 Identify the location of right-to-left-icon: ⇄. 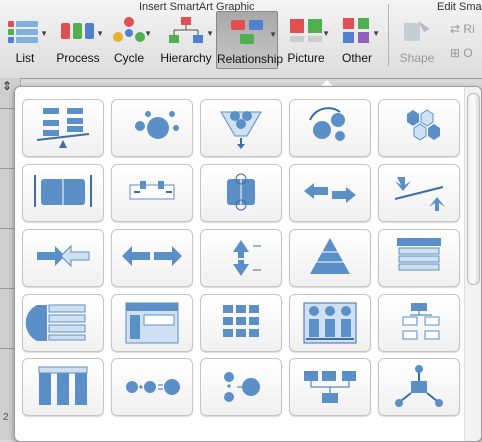
(455, 29).